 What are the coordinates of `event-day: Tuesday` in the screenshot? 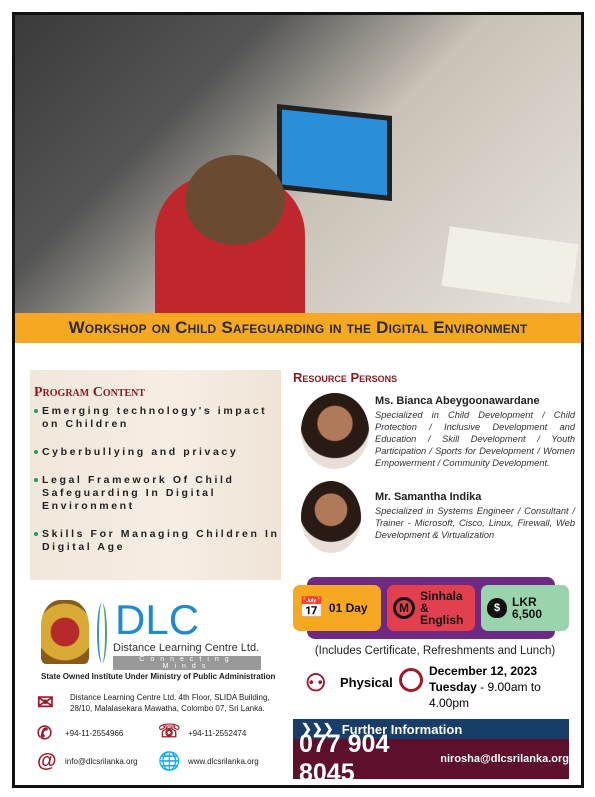 It's located at (453, 687).